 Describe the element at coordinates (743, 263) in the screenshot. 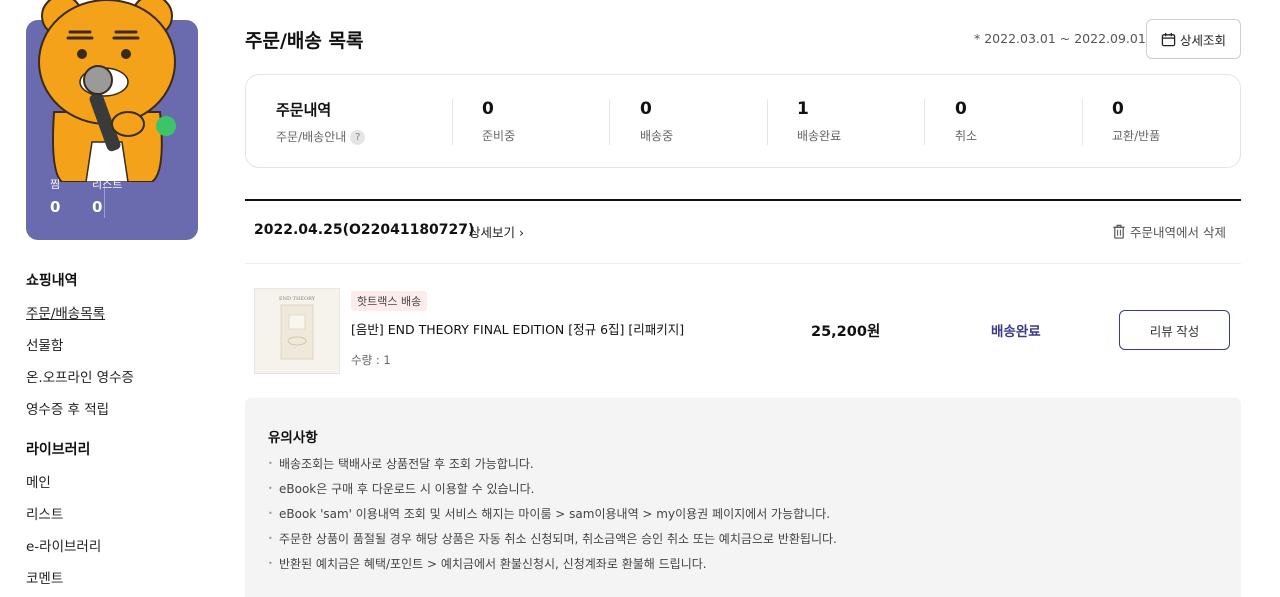

I see `order-header-divider` at that location.